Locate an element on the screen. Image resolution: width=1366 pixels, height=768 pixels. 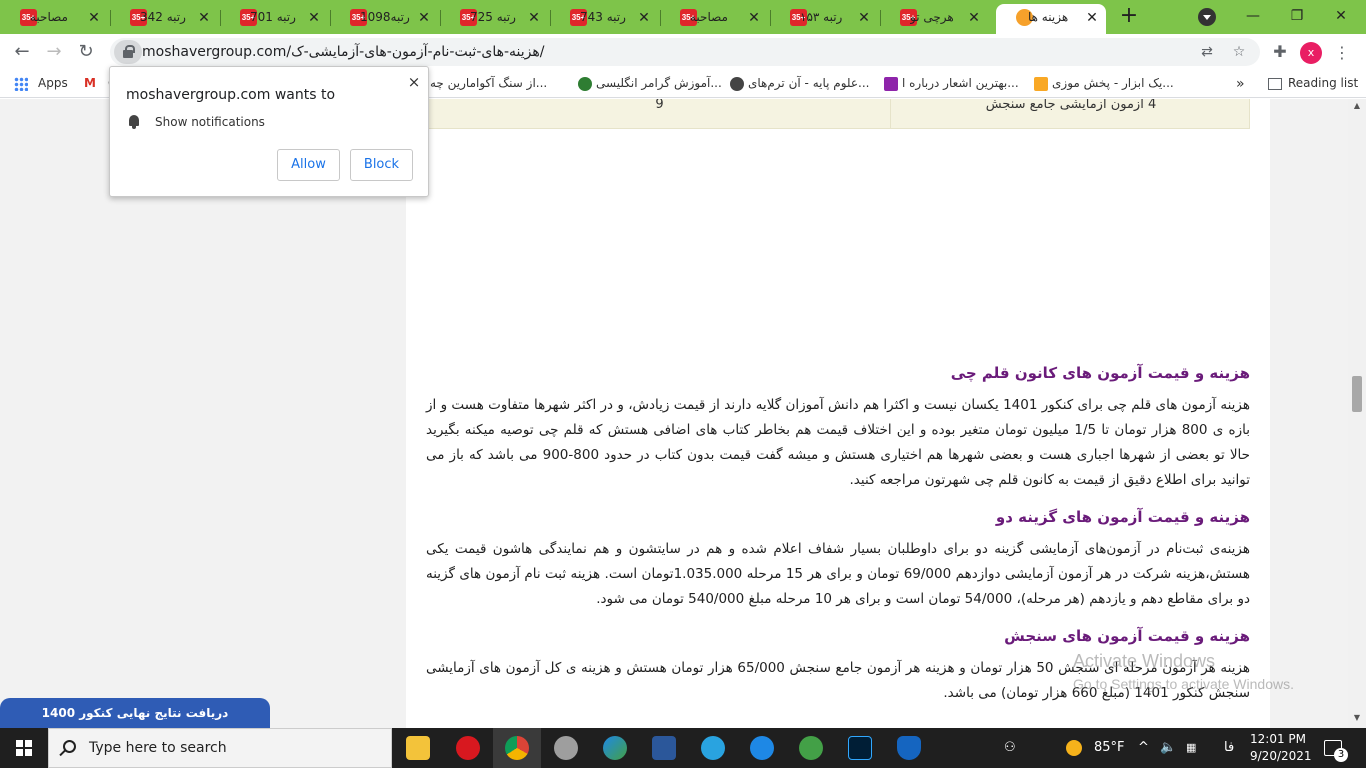
taskbar-app-file-explorer is located at coordinates (418, 748).